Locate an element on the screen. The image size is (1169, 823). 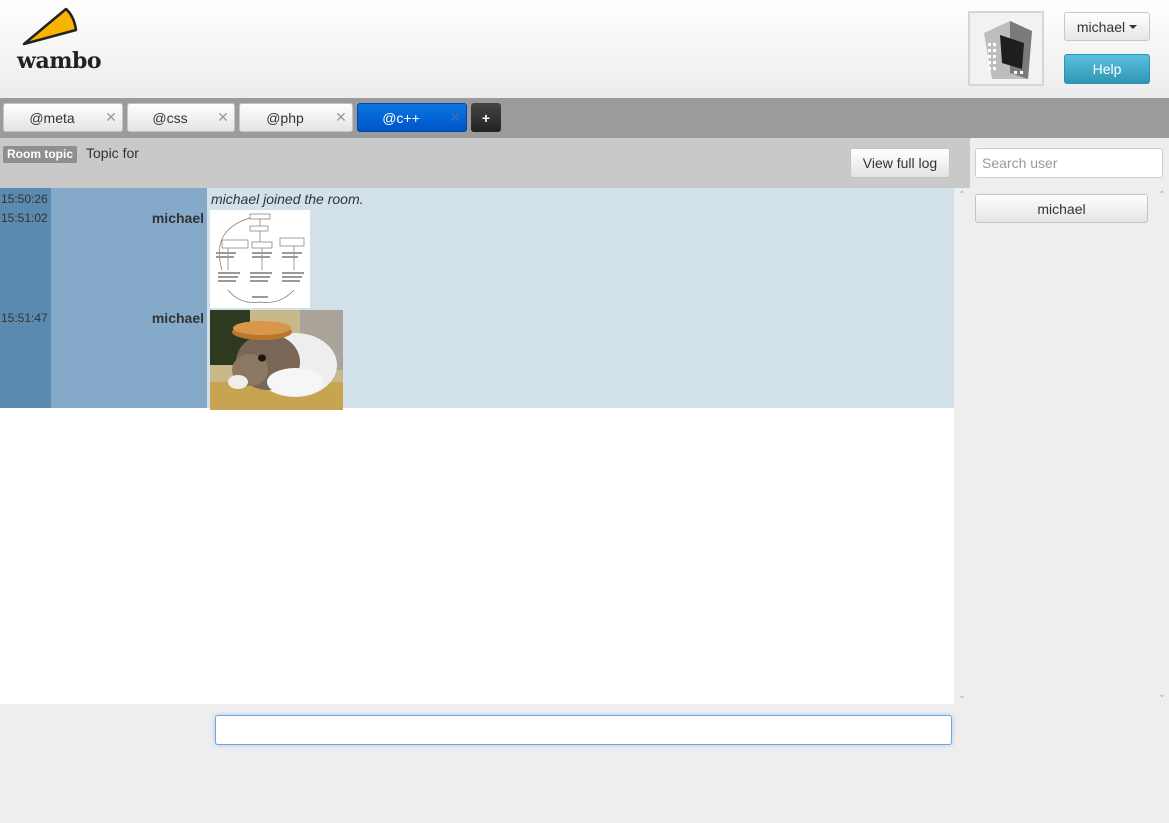
header: wambo michael Help is located at coordinates (584, 49).